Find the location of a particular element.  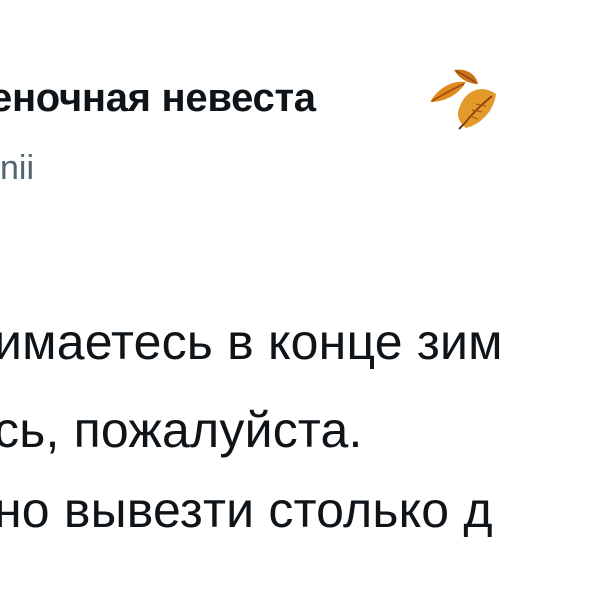

author-handle: nii is located at coordinates (17, 168).